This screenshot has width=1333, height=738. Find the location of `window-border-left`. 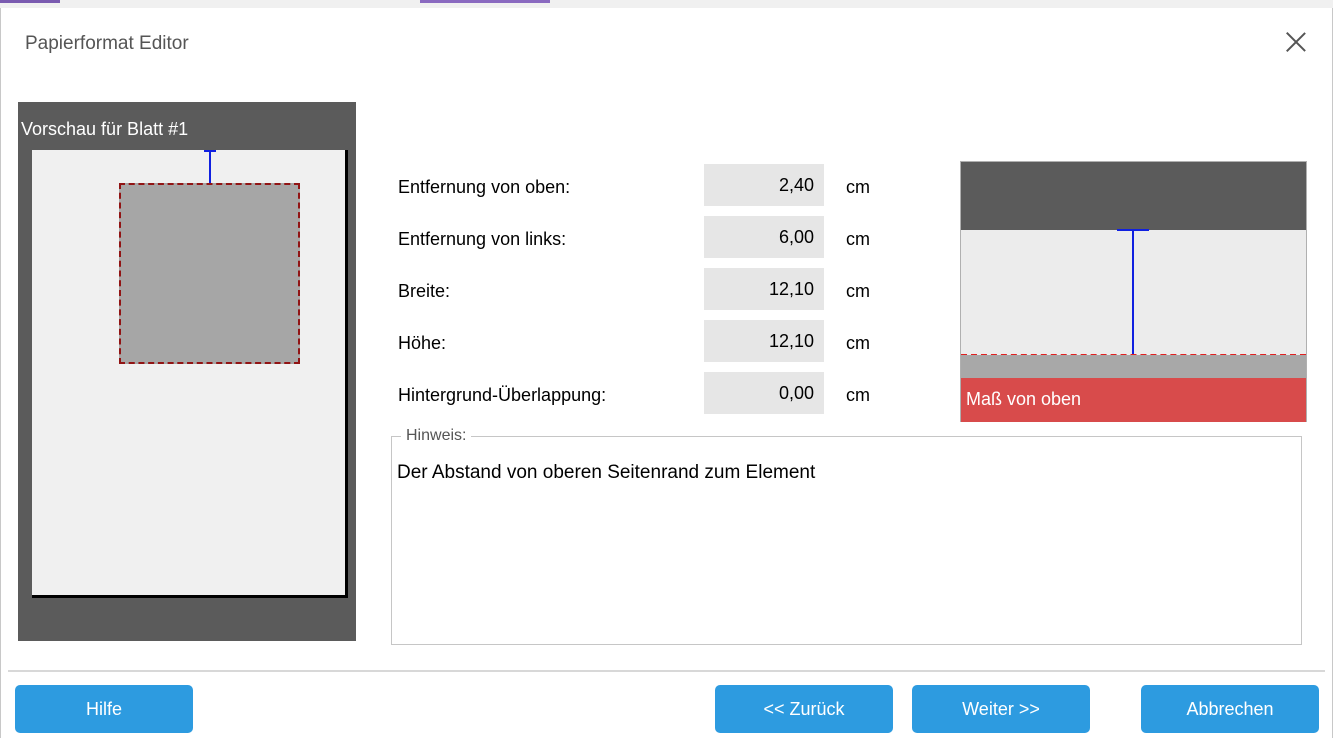

window-border-left is located at coordinates (0, 373).